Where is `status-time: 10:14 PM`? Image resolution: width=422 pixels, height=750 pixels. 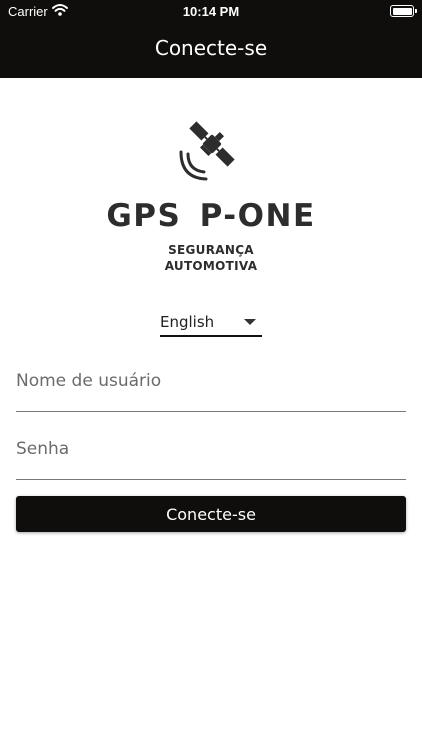
status-time: 10:14 PM is located at coordinates (211, 11).